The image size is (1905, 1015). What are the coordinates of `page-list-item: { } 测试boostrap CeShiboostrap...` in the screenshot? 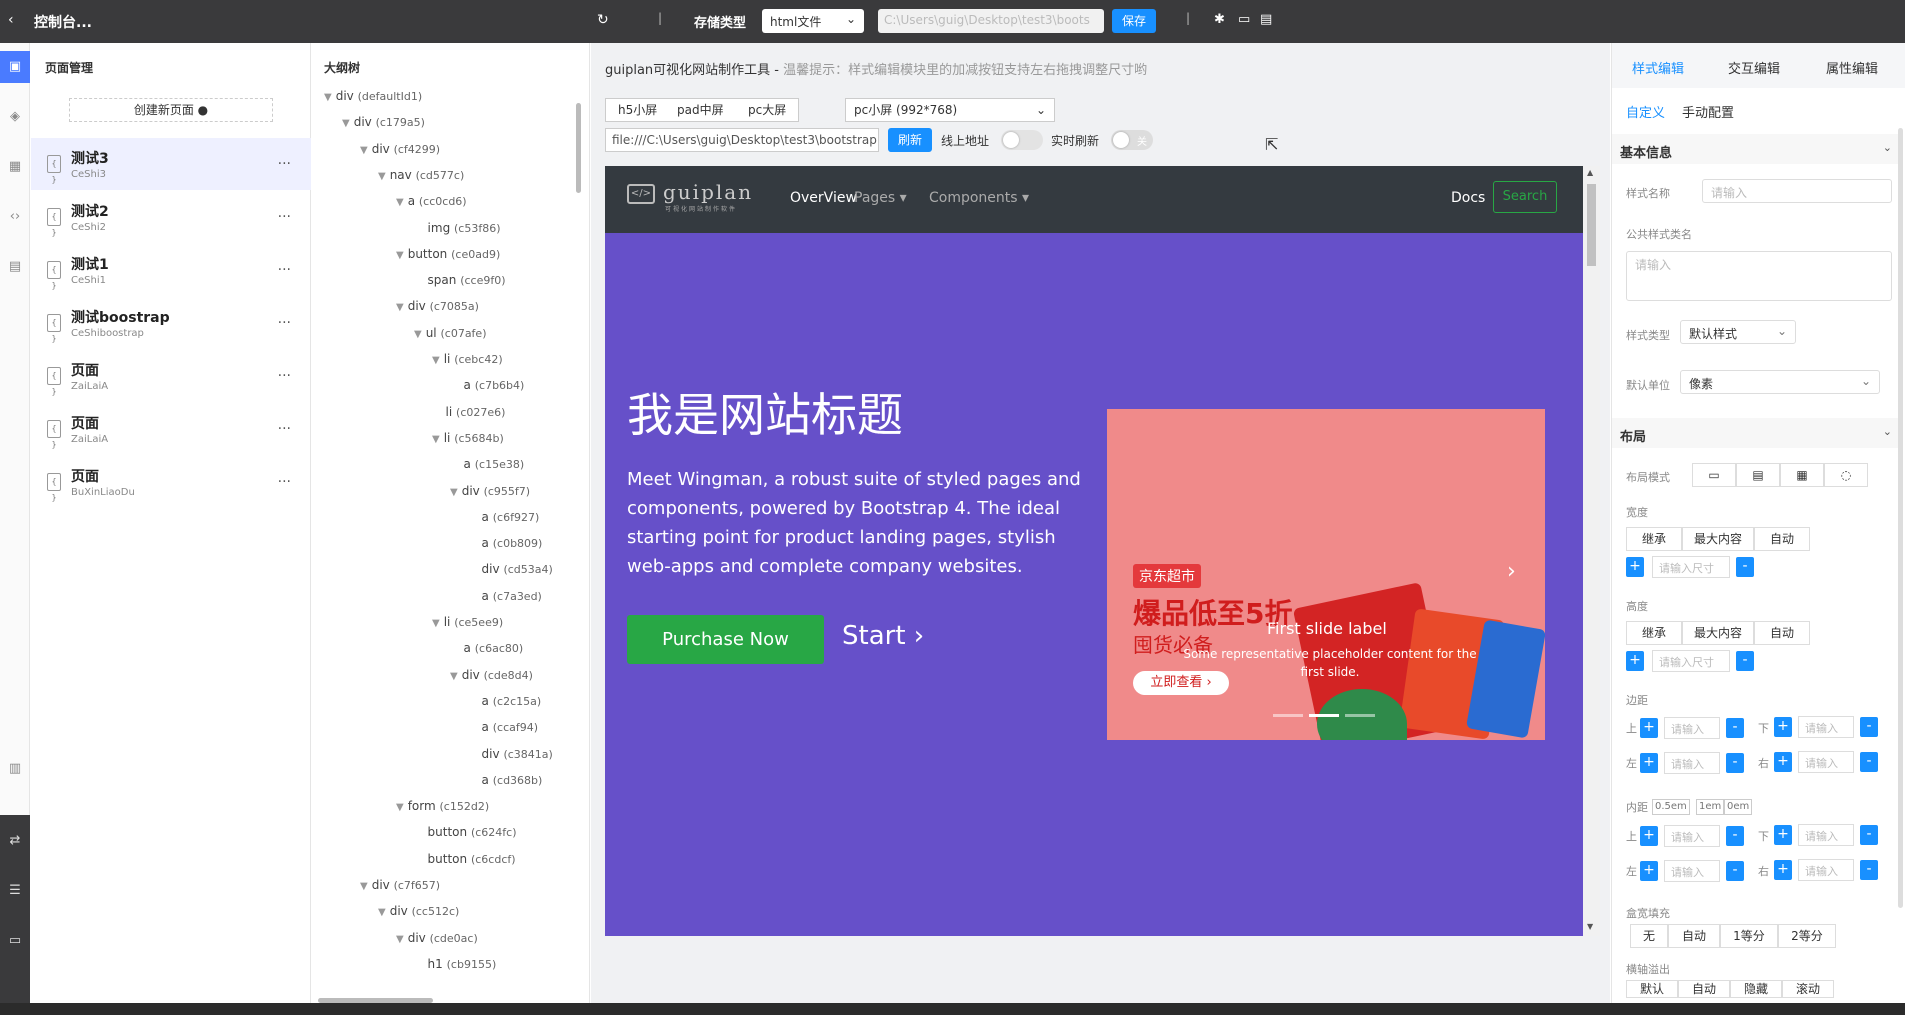 It's located at (171, 323).